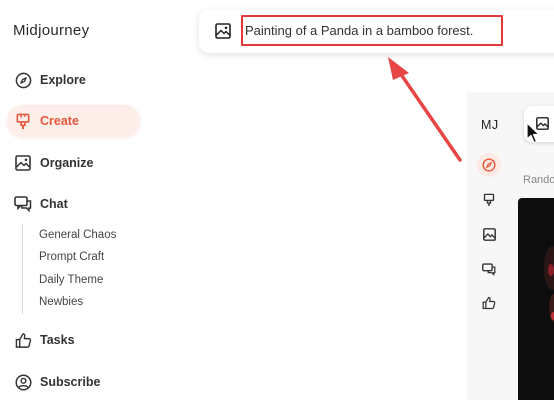 This screenshot has height=400, width=554. I want to click on image-thumbnail, so click(536, 299).